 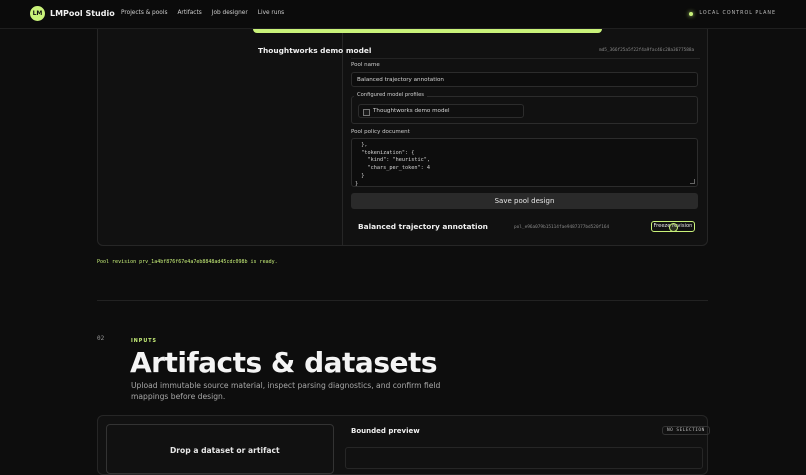 What do you see at coordinates (692, 181) in the screenshot?
I see `resize-handle-icon` at bounding box center [692, 181].